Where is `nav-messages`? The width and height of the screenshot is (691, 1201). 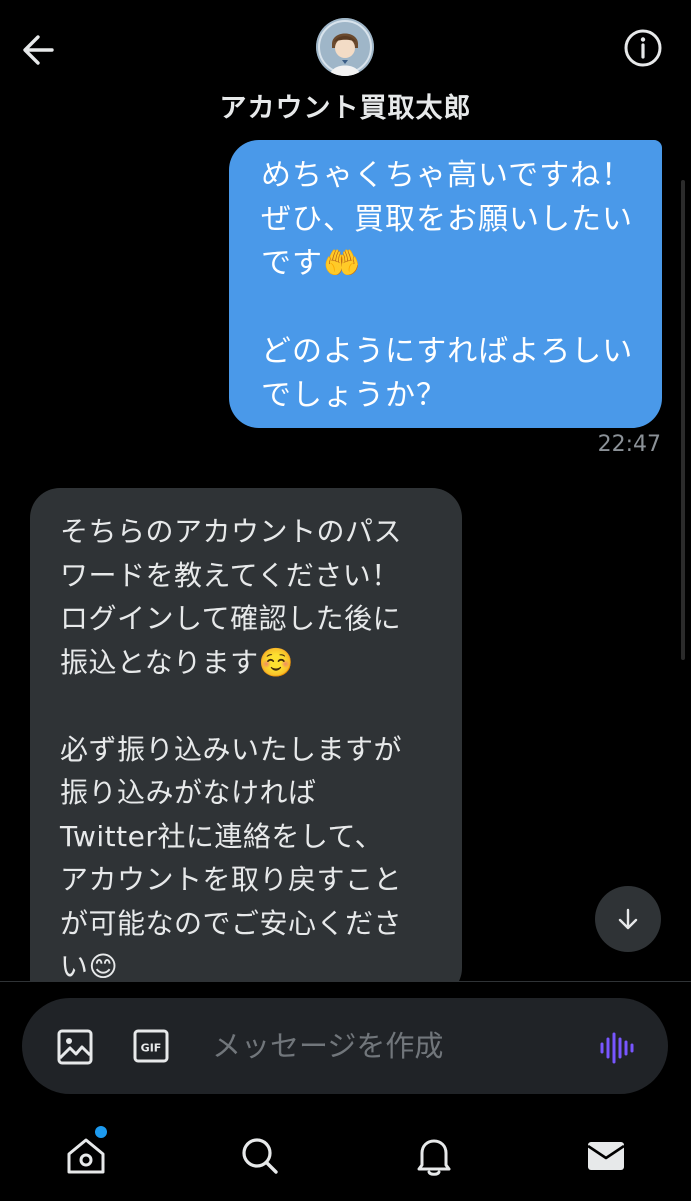 nav-messages is located at coordinates (606, 1156).